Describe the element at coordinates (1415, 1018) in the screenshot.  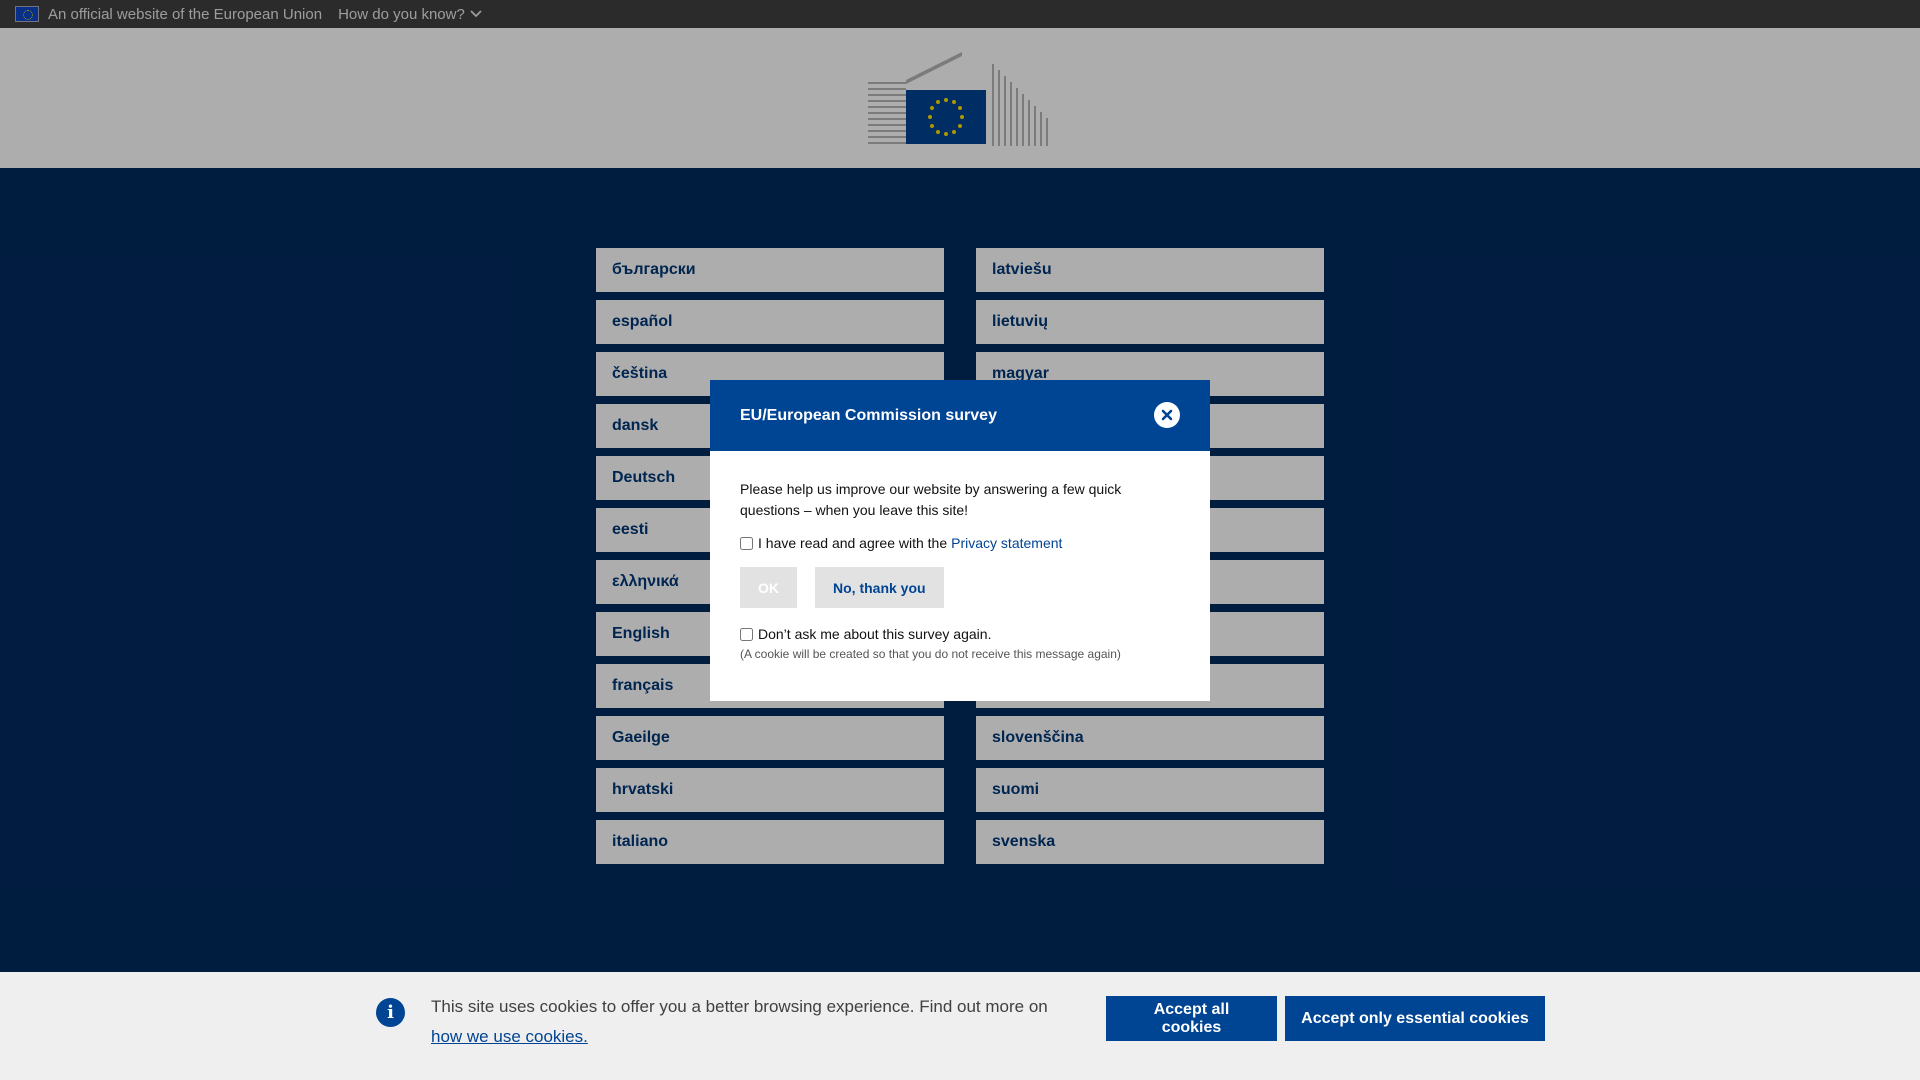
I see `accept-essential-cookies-button: Accept only essential cookies` at that location.